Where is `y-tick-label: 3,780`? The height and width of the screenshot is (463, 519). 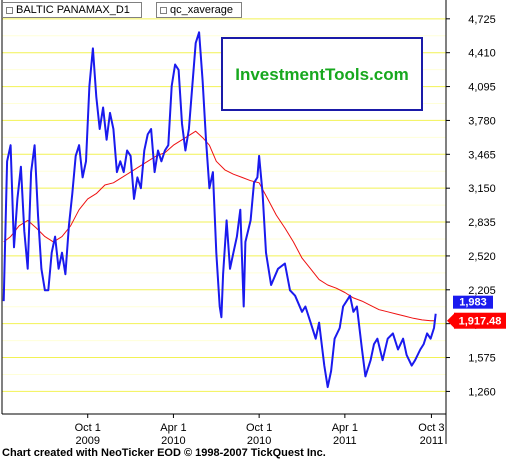 y-tick-label: 3,780 is located at coordinates (482, 121).